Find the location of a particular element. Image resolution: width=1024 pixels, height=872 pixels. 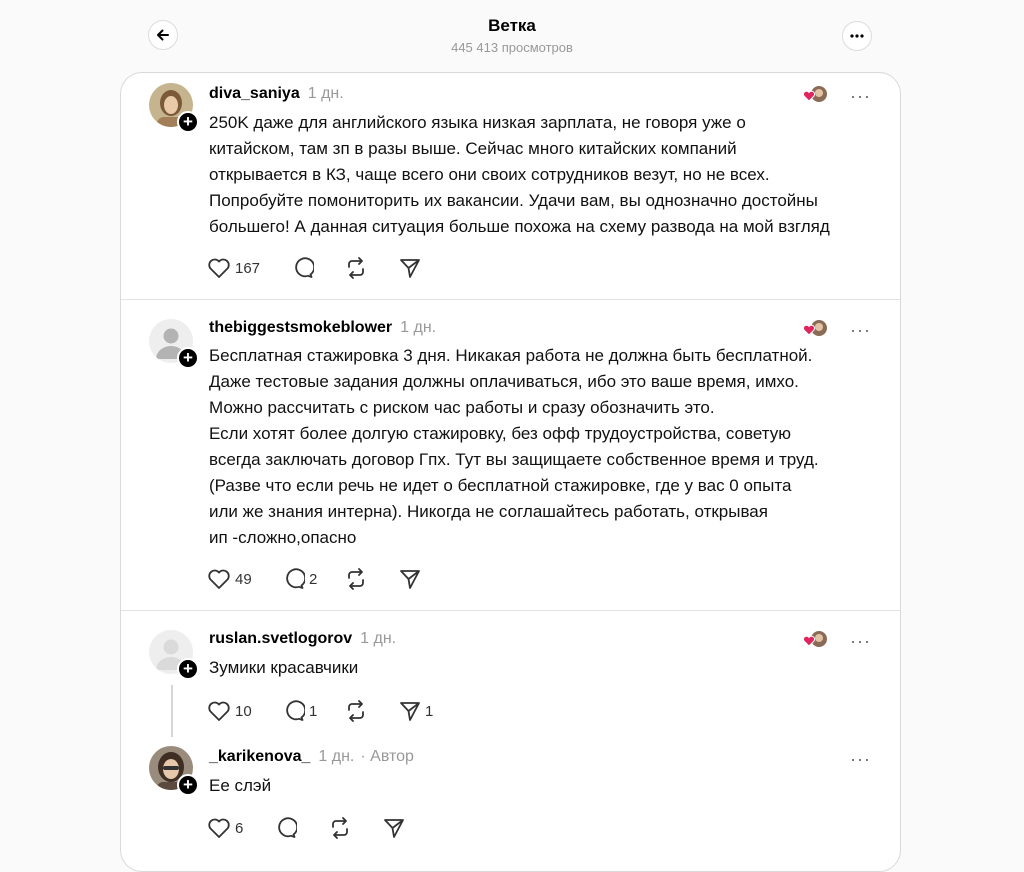

like-count: 49 is located at coordinates (243, 579).